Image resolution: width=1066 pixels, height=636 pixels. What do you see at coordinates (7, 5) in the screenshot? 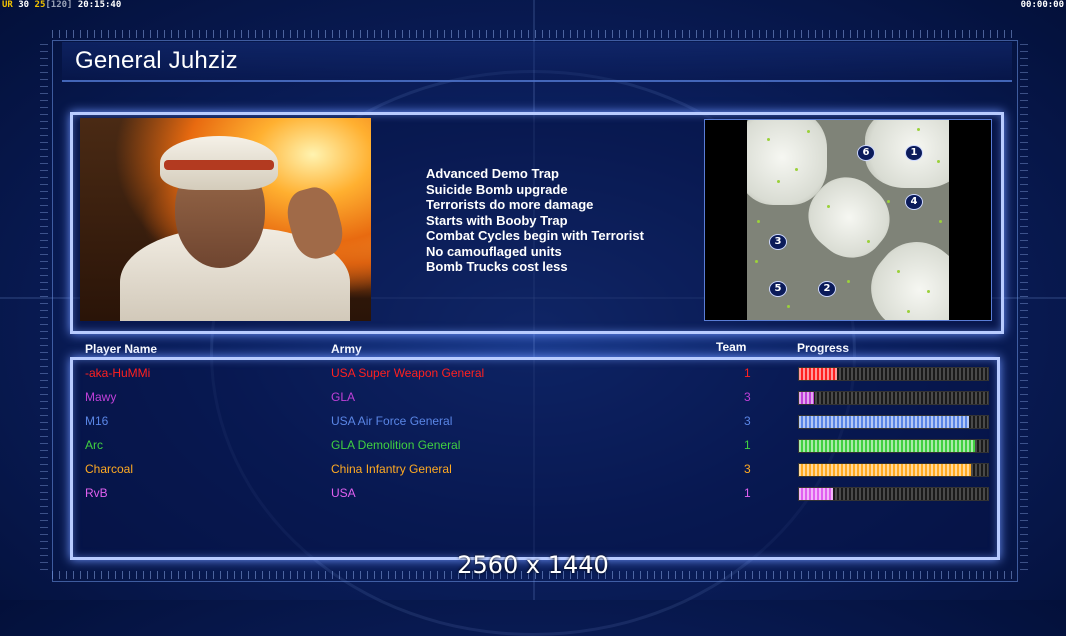
I see `hud-ur: UR` at bounding box center [7, 5].